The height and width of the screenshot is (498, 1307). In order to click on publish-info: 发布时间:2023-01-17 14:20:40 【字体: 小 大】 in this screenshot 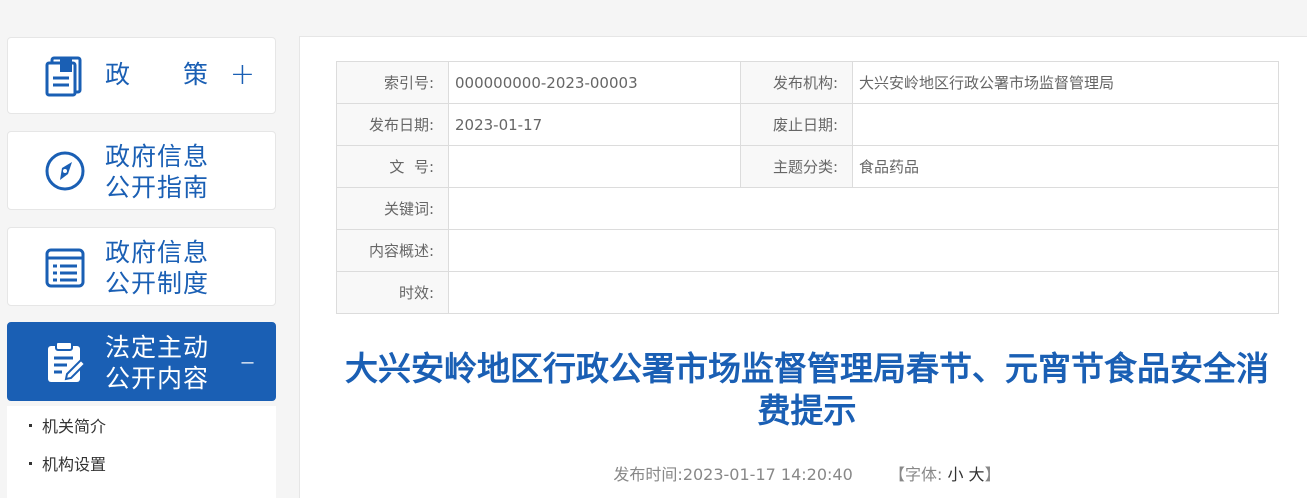, I will do `click(807, 473)`.